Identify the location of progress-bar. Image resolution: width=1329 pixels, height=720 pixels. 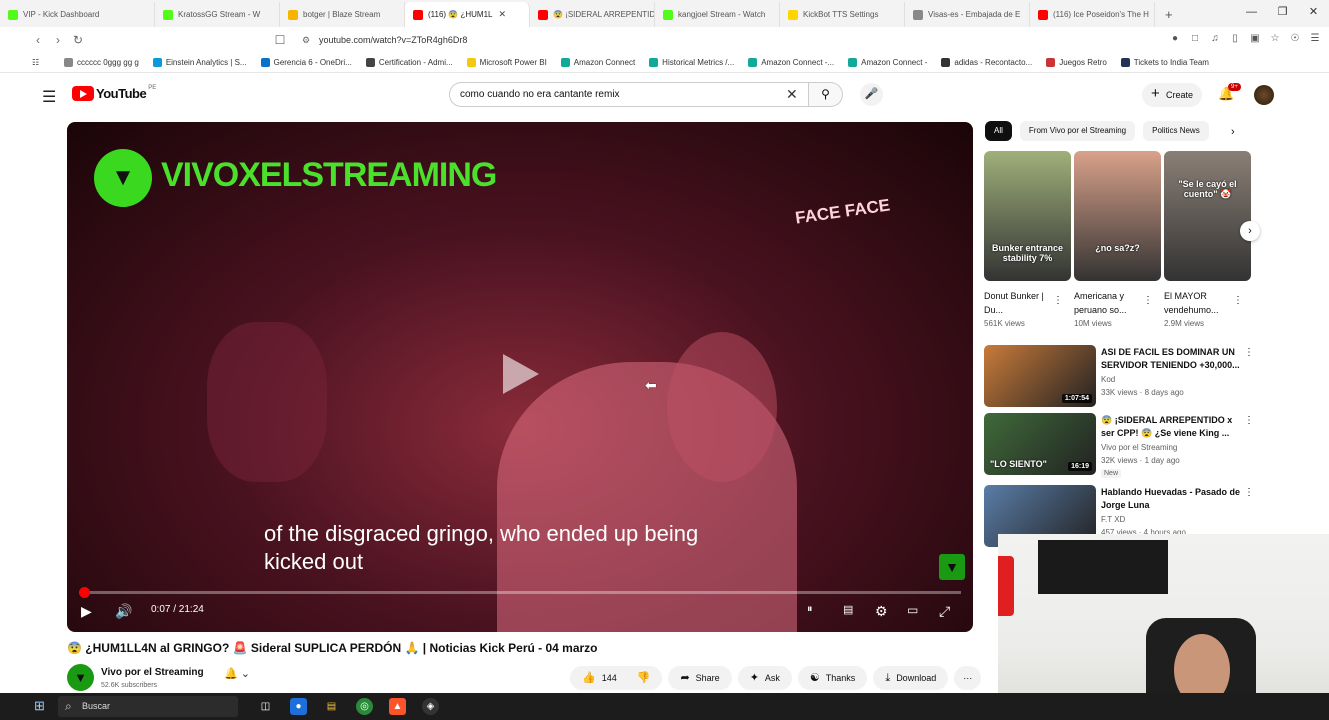
(519, 592).